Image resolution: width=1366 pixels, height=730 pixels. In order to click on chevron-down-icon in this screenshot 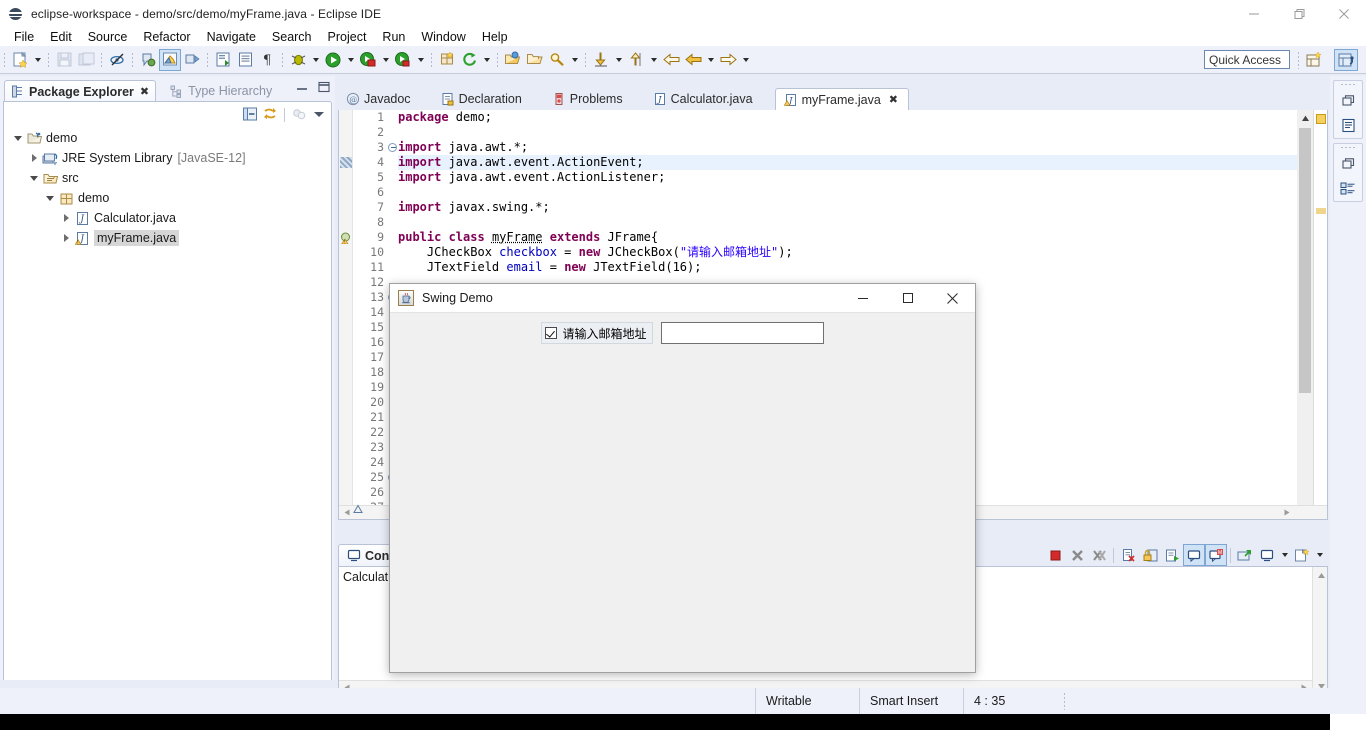, I will do `click(18, 138)`.